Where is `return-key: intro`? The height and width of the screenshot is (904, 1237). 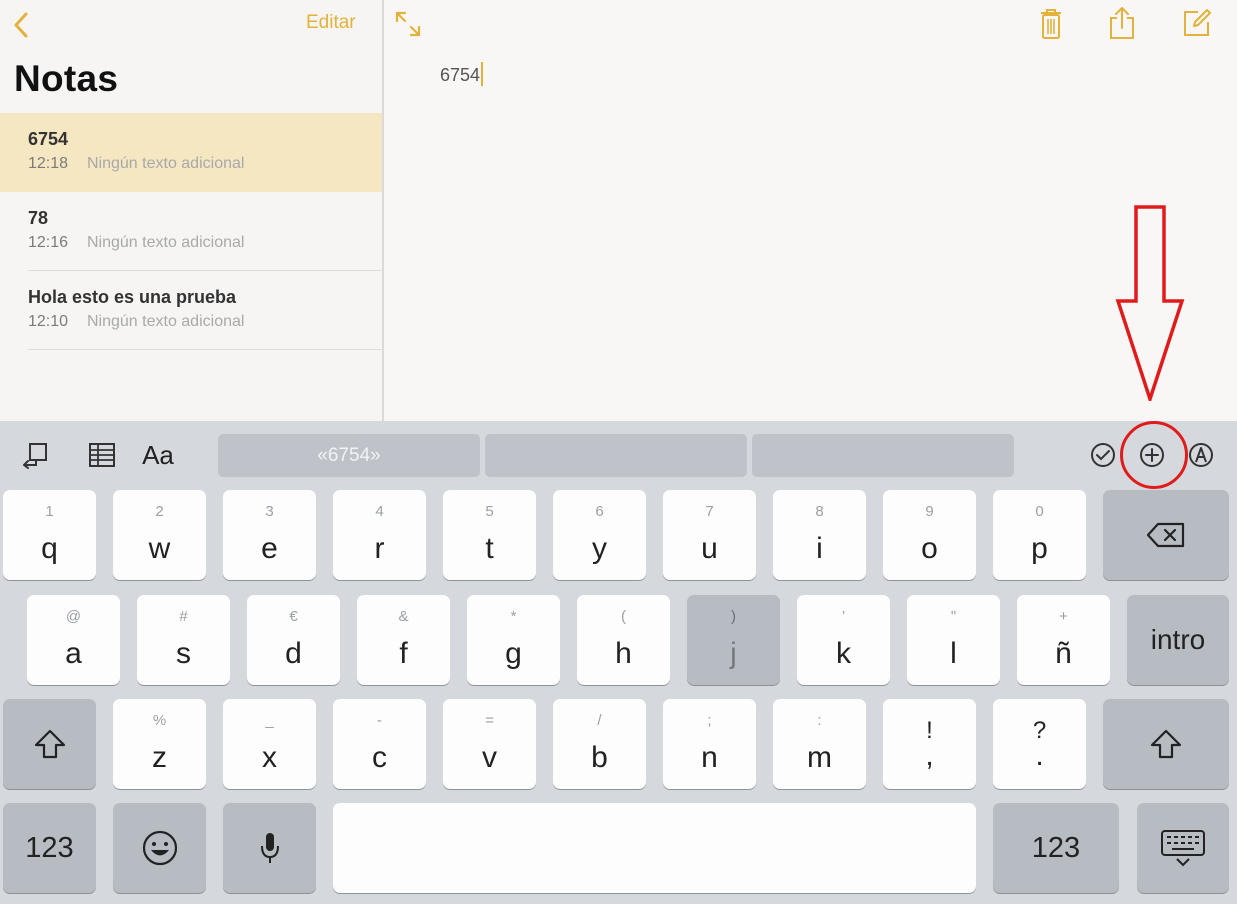 return-key: intro is located at coordinates (1178, 640).